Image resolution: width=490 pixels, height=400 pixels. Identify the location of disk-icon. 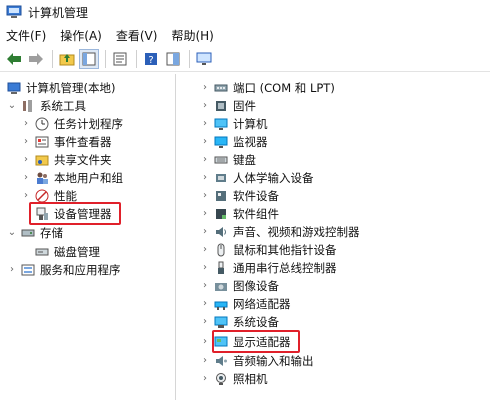
(42, 252).